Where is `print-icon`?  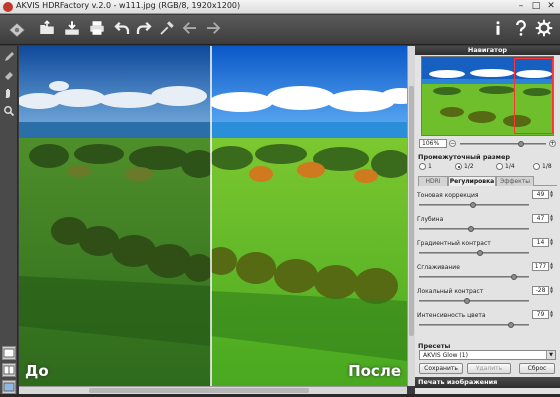 print-icon is located at coordinates (97, 30).